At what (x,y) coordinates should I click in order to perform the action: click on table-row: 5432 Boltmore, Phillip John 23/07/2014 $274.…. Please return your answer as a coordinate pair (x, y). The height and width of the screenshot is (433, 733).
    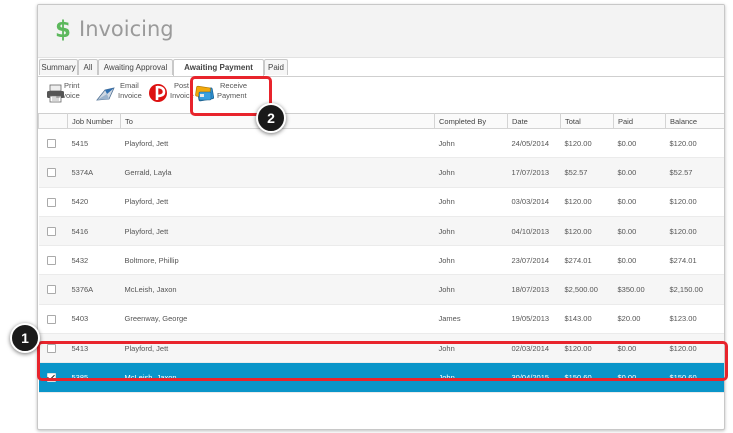
    Looking at the image, I should click on (381, 260).